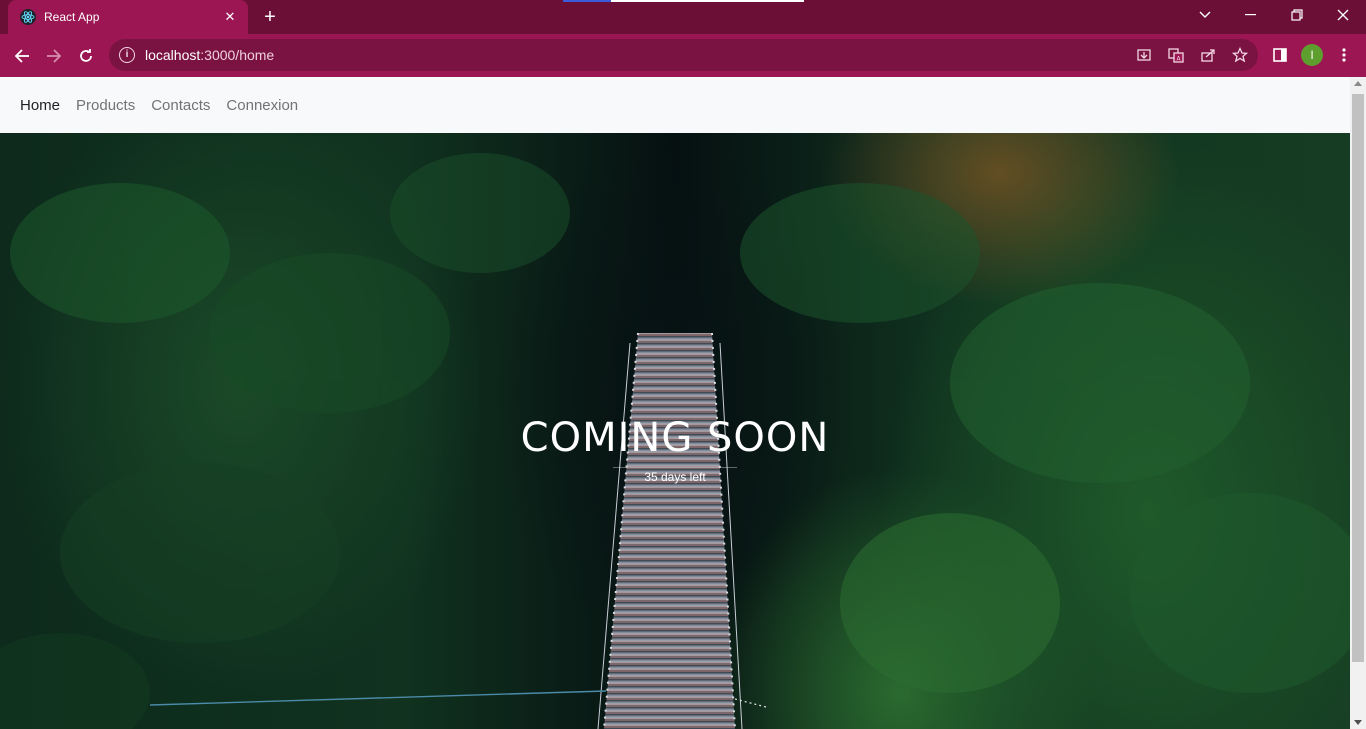 This screenshot has height=729, width=1366. Describe the element at coordinates (1240, 55) in the screenshot. I see `star-icon` at that location.